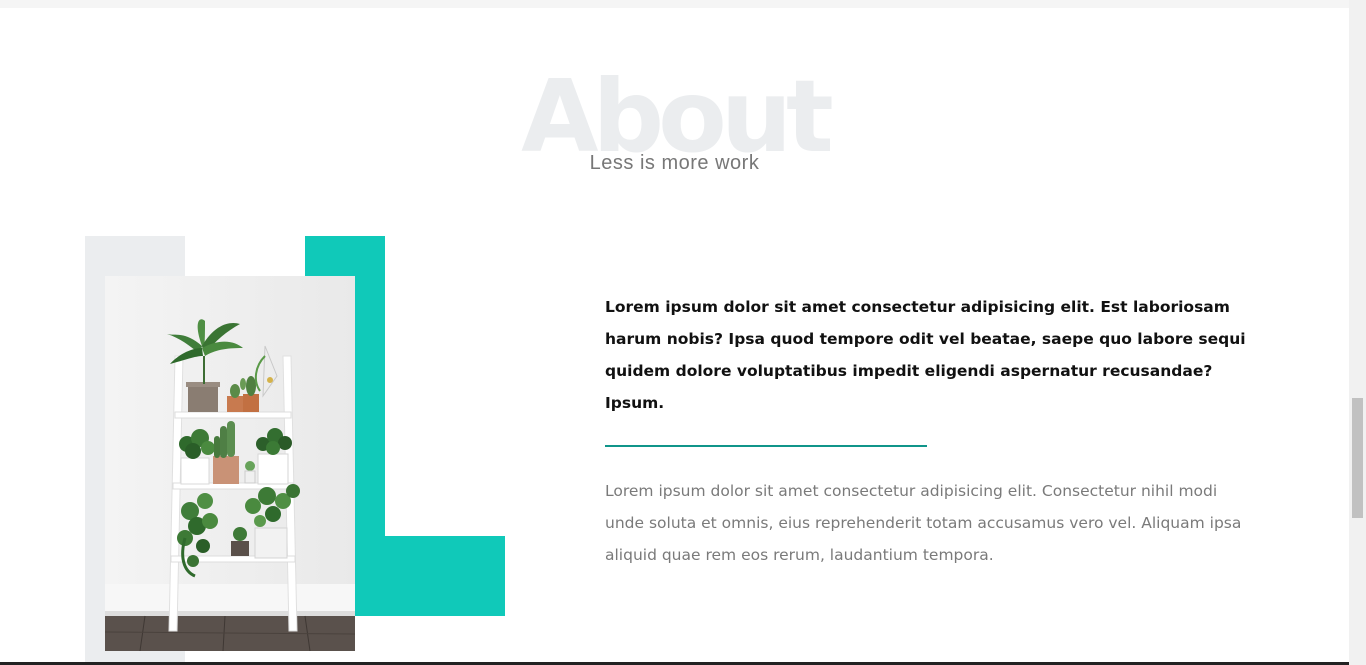  Describe the element at coordinates (674, 163) in the screenshot. I see `section-subtitle: Less is more work` at that location.